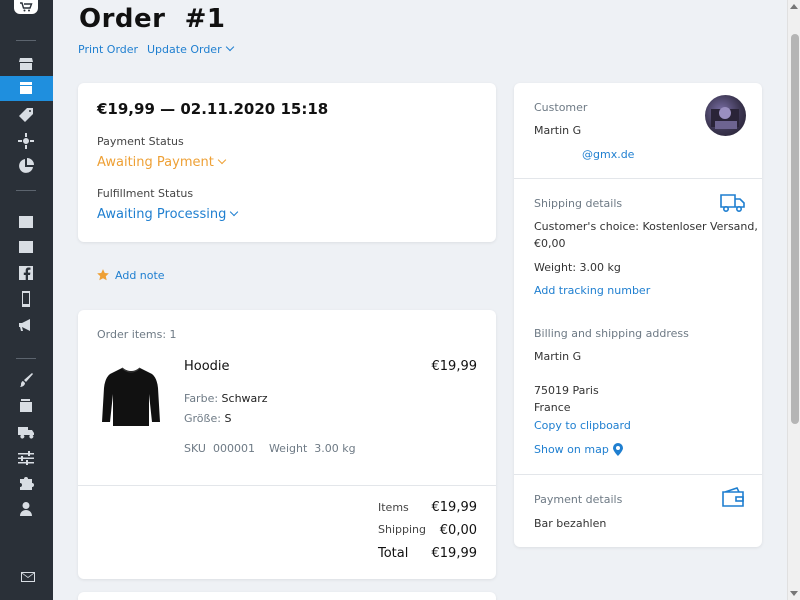 This screenshot has width=800, height=600. What do you see at coordinates (152, 19) in the screenshot?
I see `page-title: Order #1` at bounding box center [152, 19].